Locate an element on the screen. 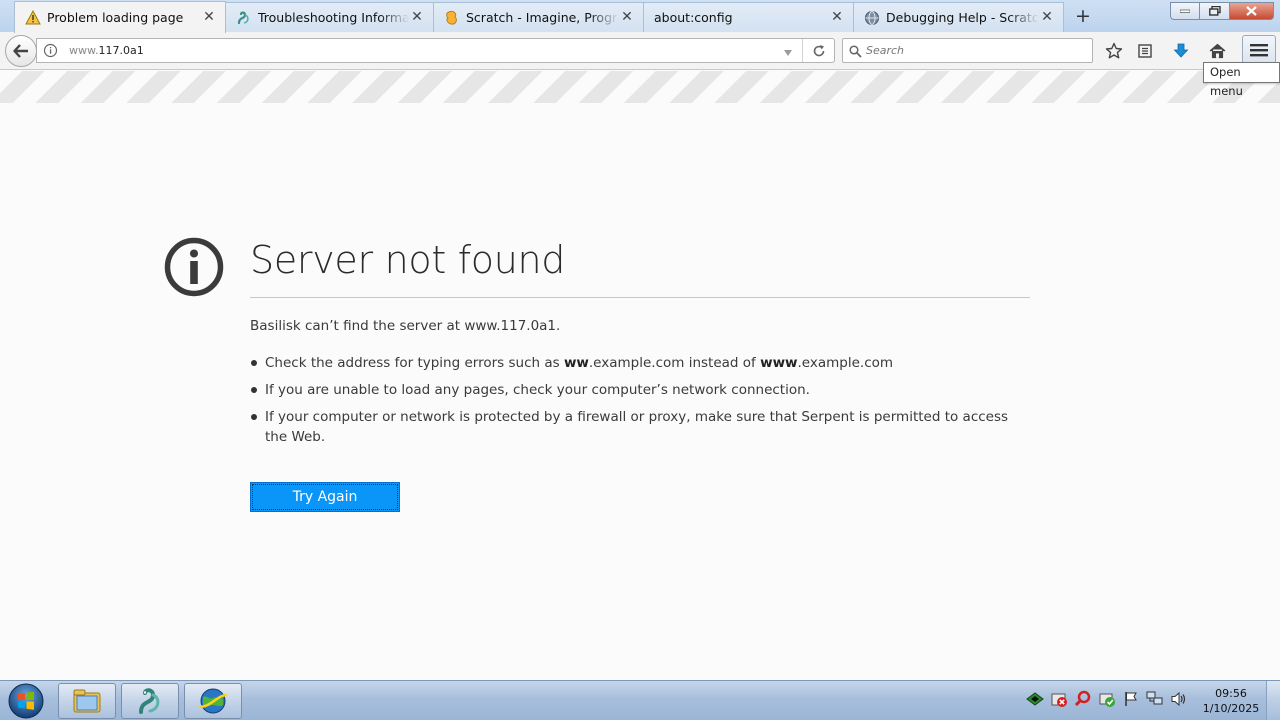 The height and width of the screenshot is (720, 1280). taskbar-serpent-browser is located at coordinates (150, 701).